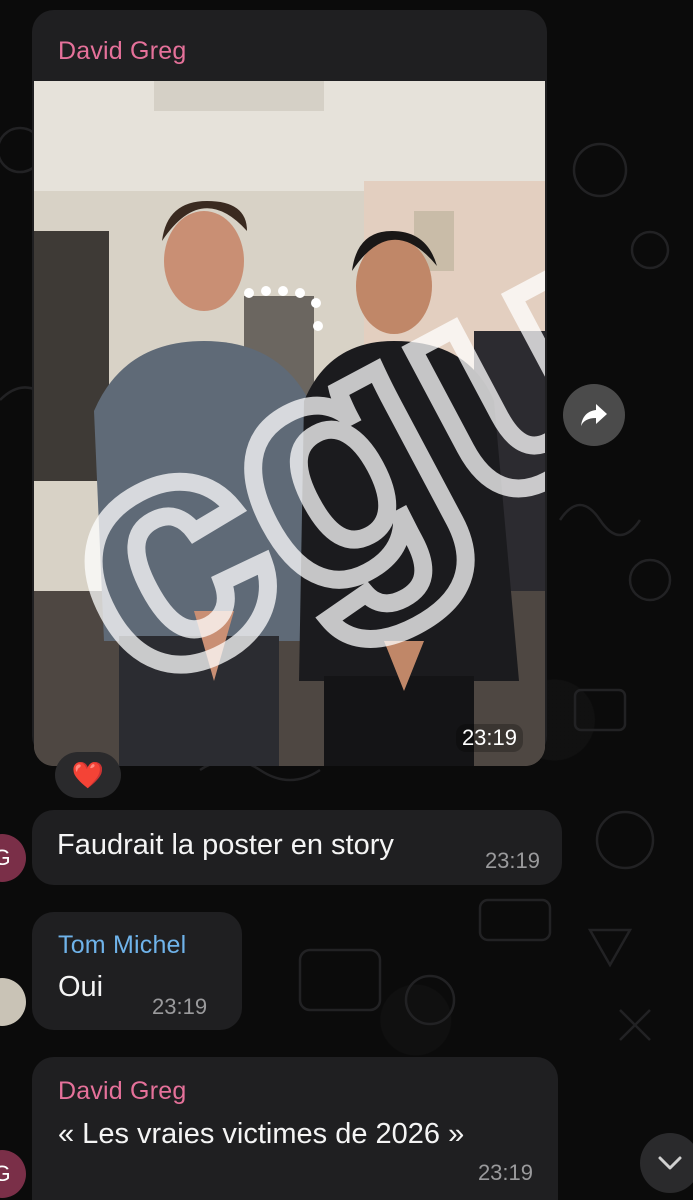 The width and height of the screenshot is (693, 1200). I want to click on message-text: Faudrait la poster en story, so click(225, 845).